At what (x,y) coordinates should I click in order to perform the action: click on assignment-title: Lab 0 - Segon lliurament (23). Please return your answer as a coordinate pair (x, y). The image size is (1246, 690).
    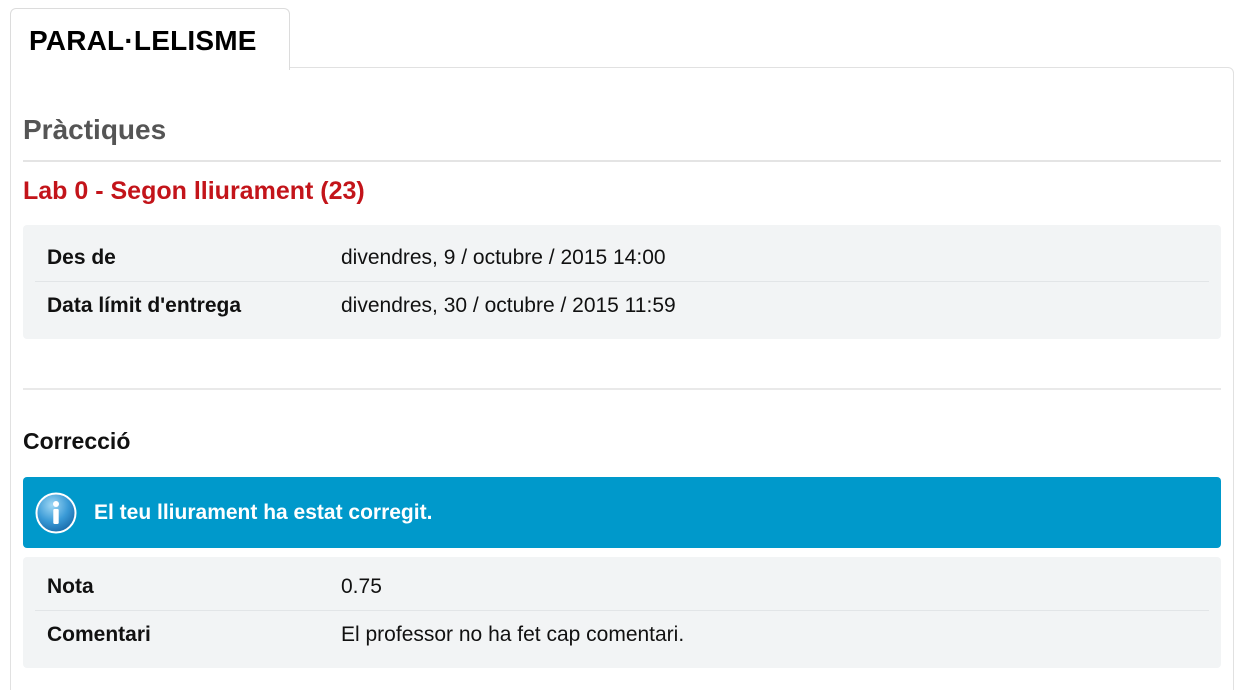
    Looking at the image, I should click on (194, 191).